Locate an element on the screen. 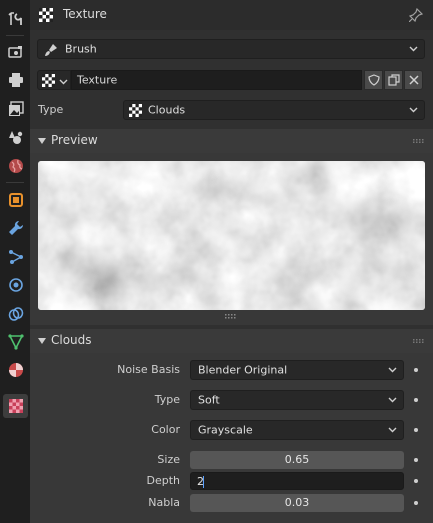  depth-field: 2 is located at coordinates (297, 481).